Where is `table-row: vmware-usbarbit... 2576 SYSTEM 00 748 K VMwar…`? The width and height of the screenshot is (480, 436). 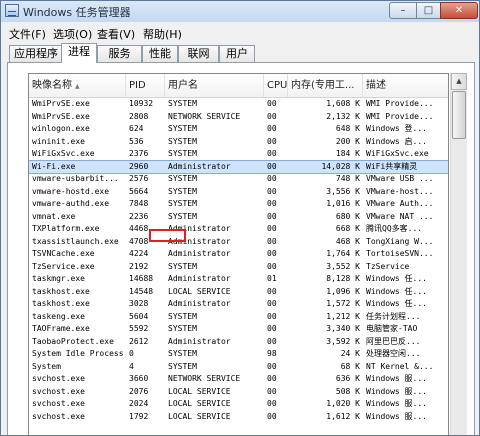 table-row: vmware-usbarbit... 2576 SYSTEM 00 748 K VMwar… is located at coordinates (238, 179).